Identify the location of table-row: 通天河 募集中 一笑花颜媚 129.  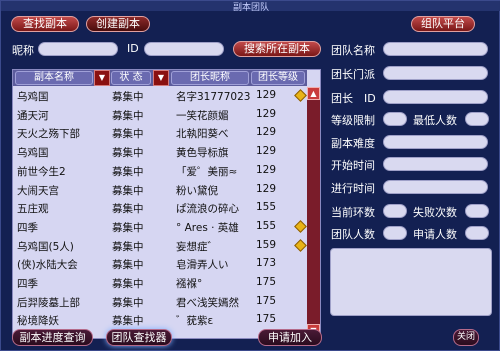
(160, 115).